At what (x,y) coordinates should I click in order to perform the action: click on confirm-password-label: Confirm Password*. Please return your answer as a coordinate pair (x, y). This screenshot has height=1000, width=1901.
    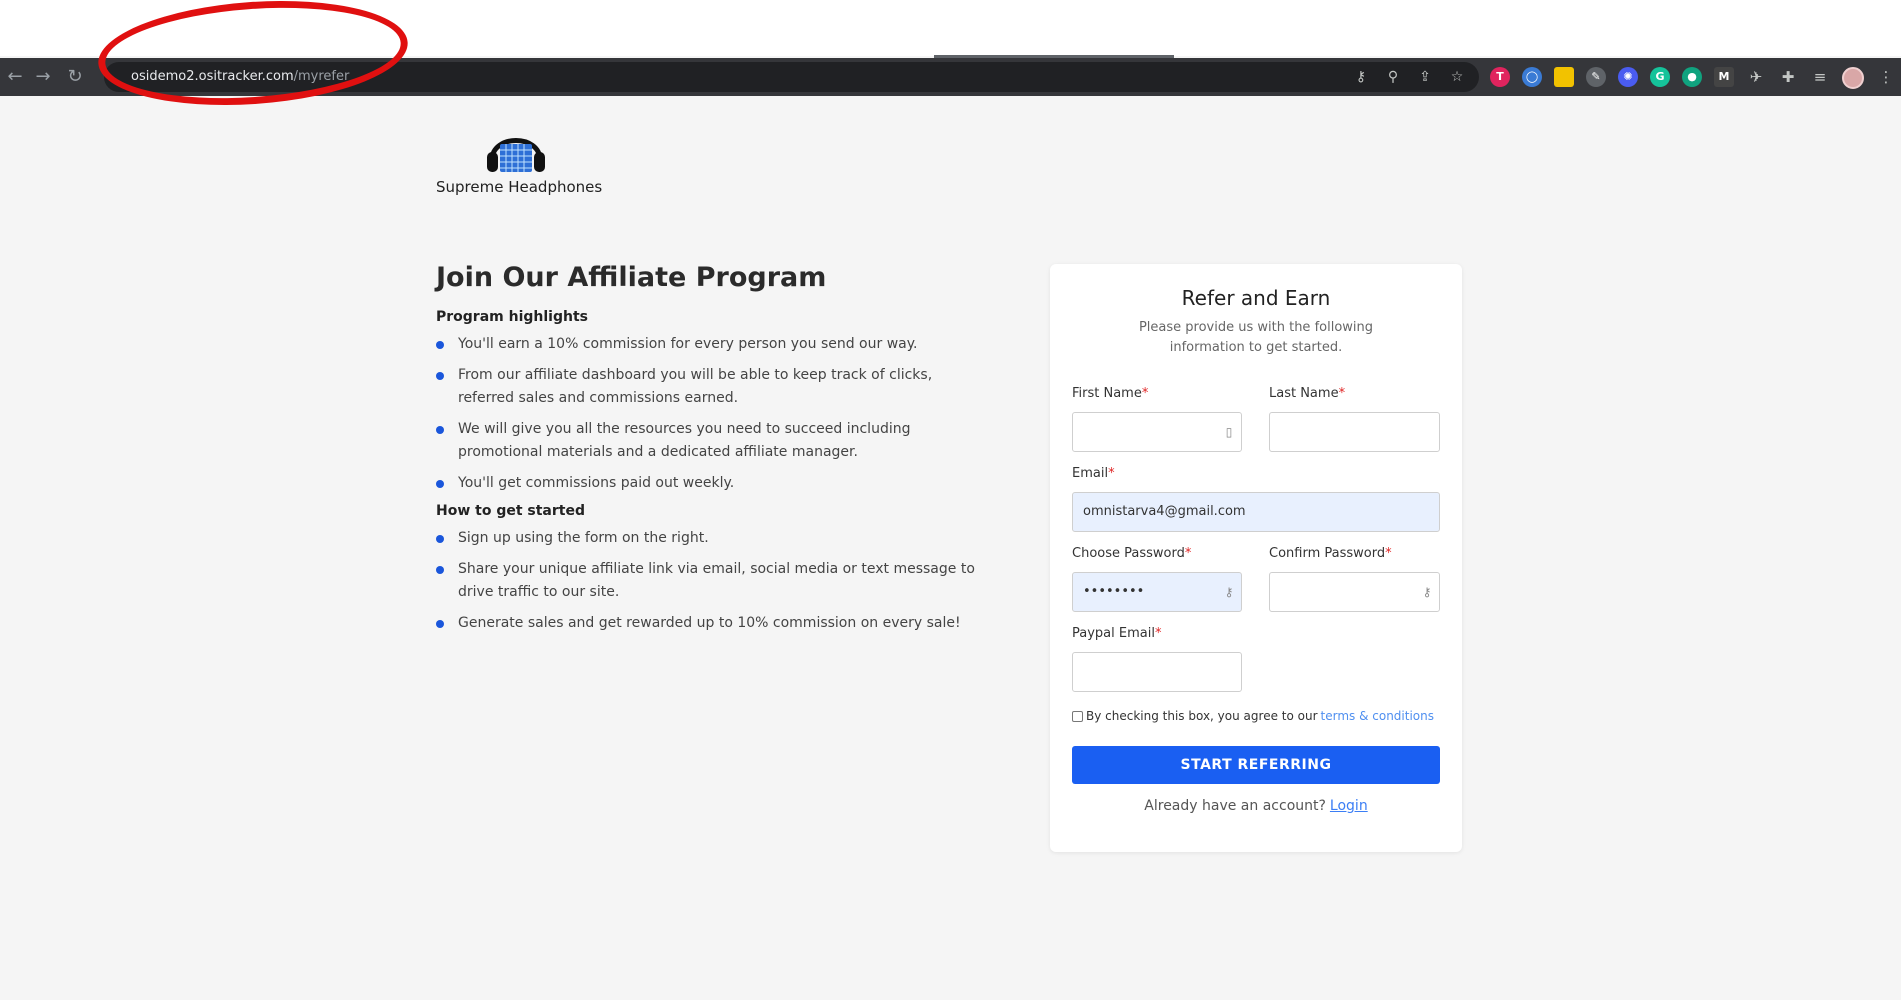
    Looking at the image, I should click on (1330, 553).